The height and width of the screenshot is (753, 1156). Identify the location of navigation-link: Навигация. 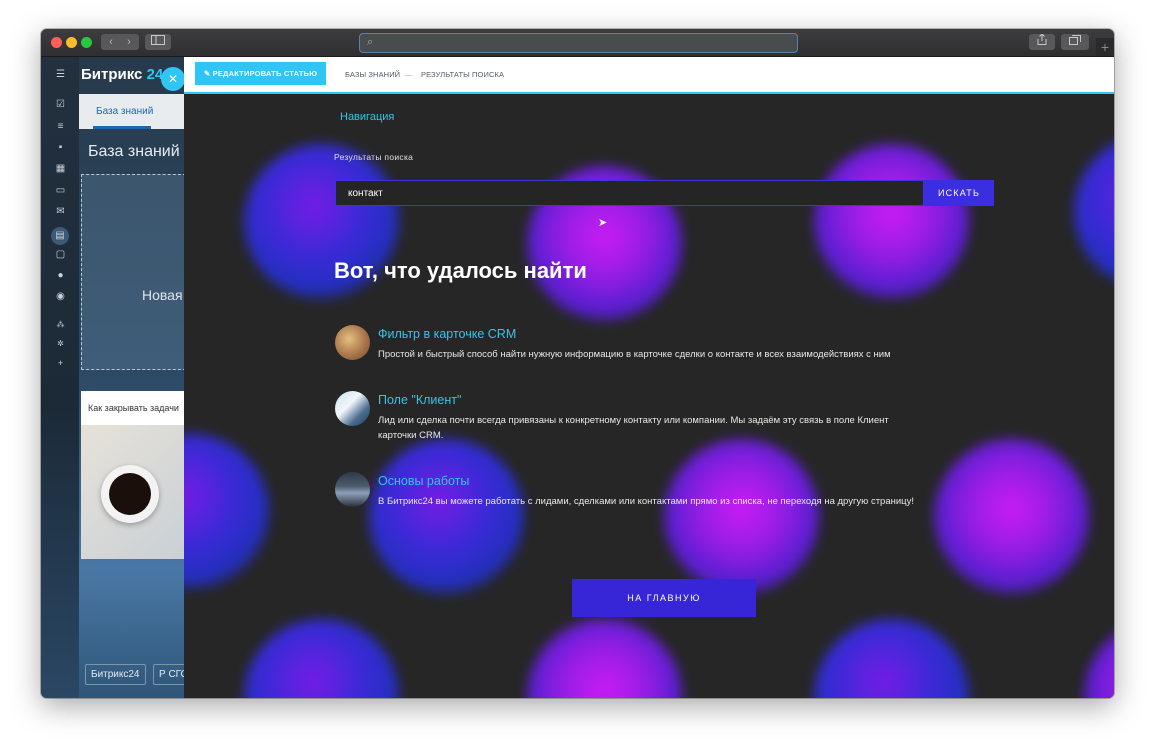
(367, 117).